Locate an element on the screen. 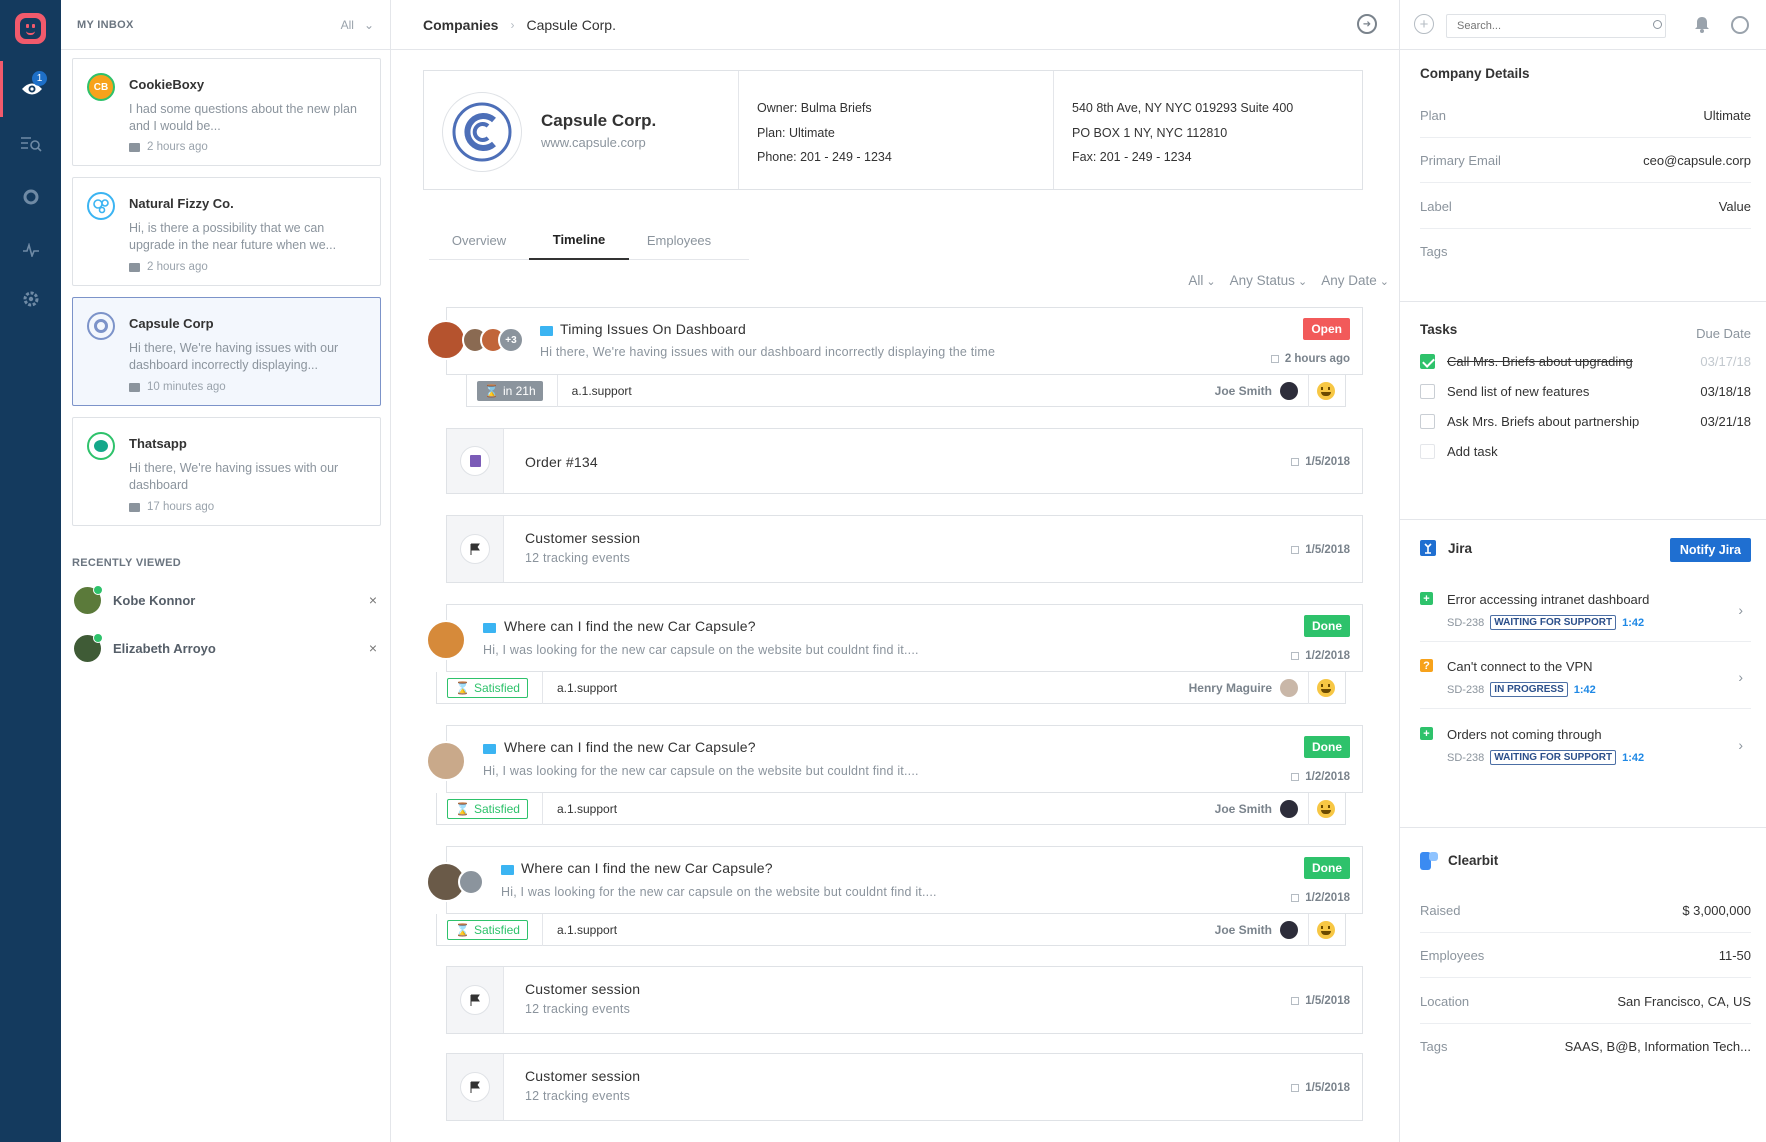 This screenshot has width=1766, height=1142. clearbit-value: $ 3,000,000 is located at coordinates (1716, 910).